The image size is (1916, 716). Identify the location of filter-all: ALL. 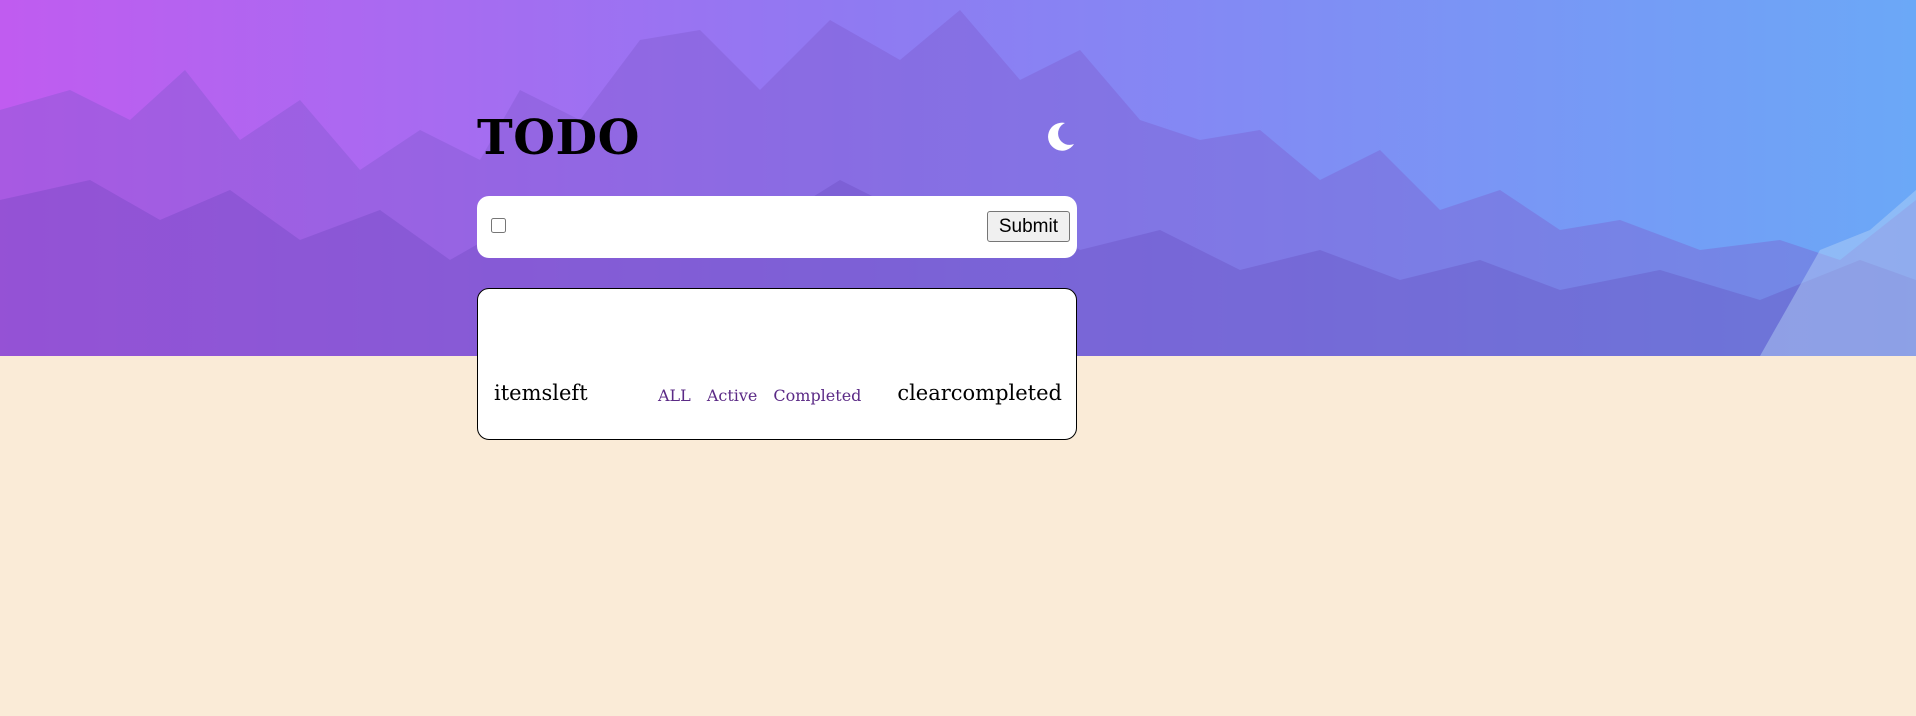
(674, 395).